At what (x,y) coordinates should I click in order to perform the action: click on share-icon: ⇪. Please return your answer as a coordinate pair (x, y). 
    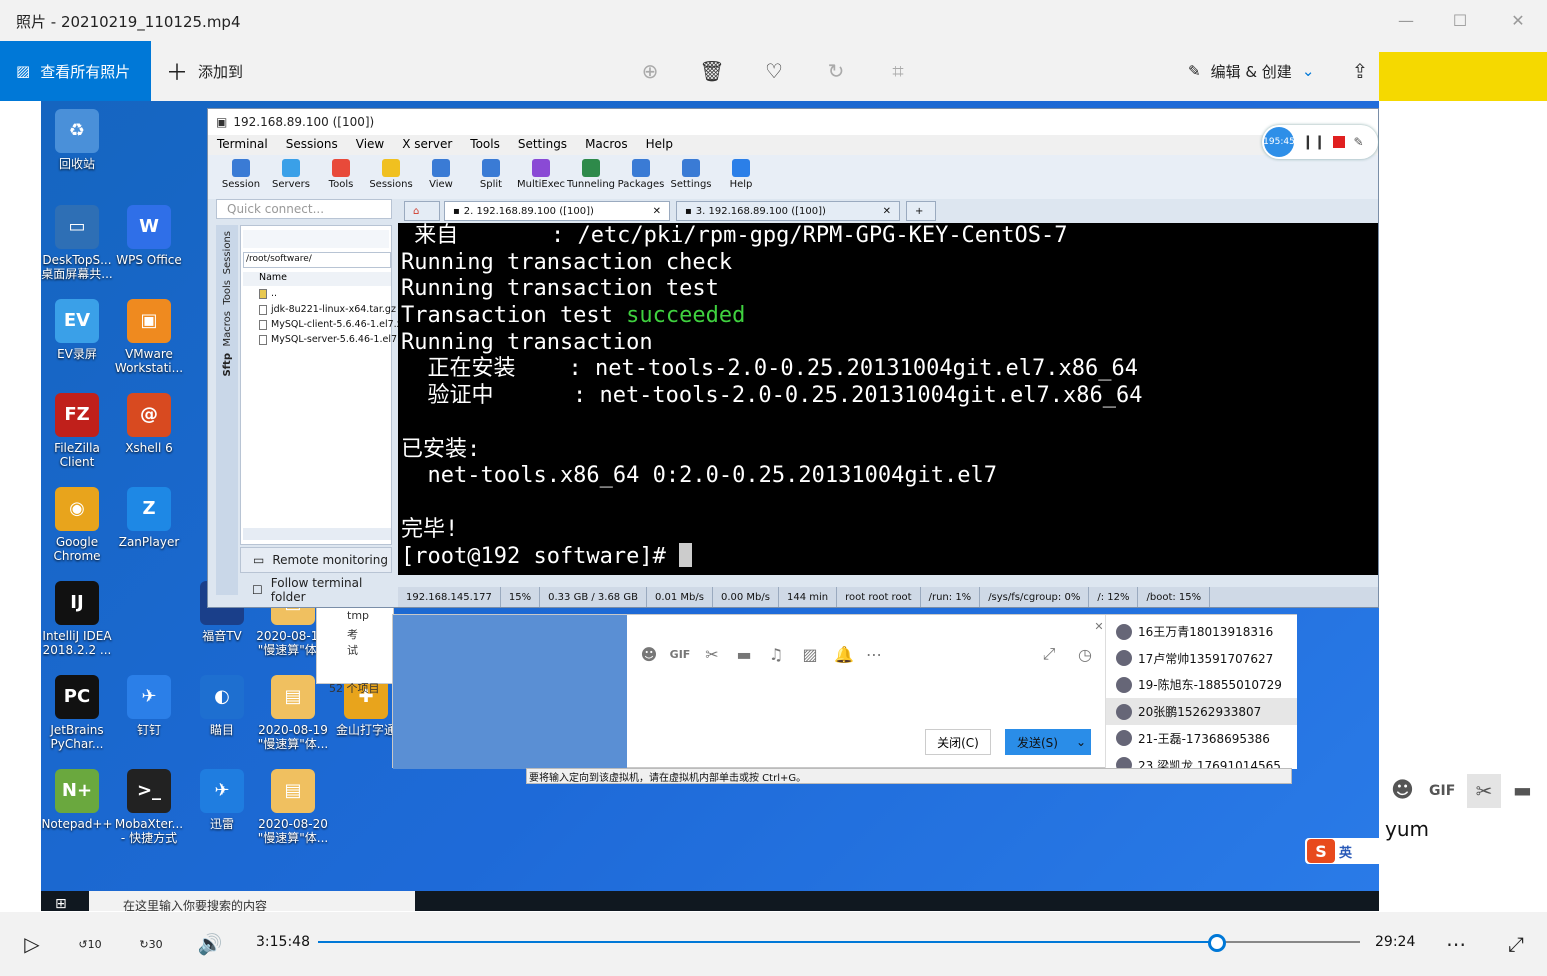
    Looking at the image, I should click on (1360, 71).